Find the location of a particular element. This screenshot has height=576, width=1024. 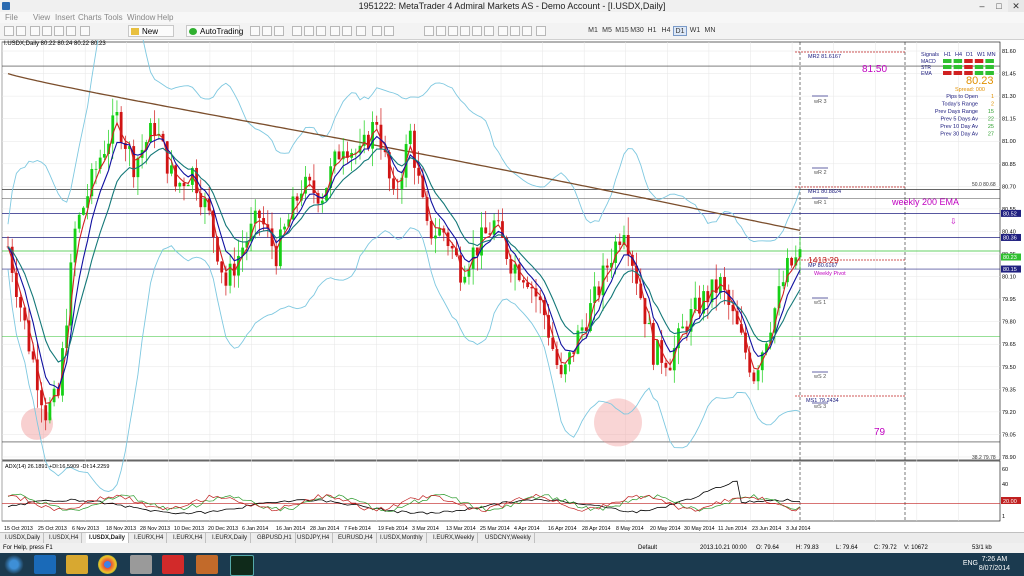

candlestick-icon is located at coordinates (267, 31).